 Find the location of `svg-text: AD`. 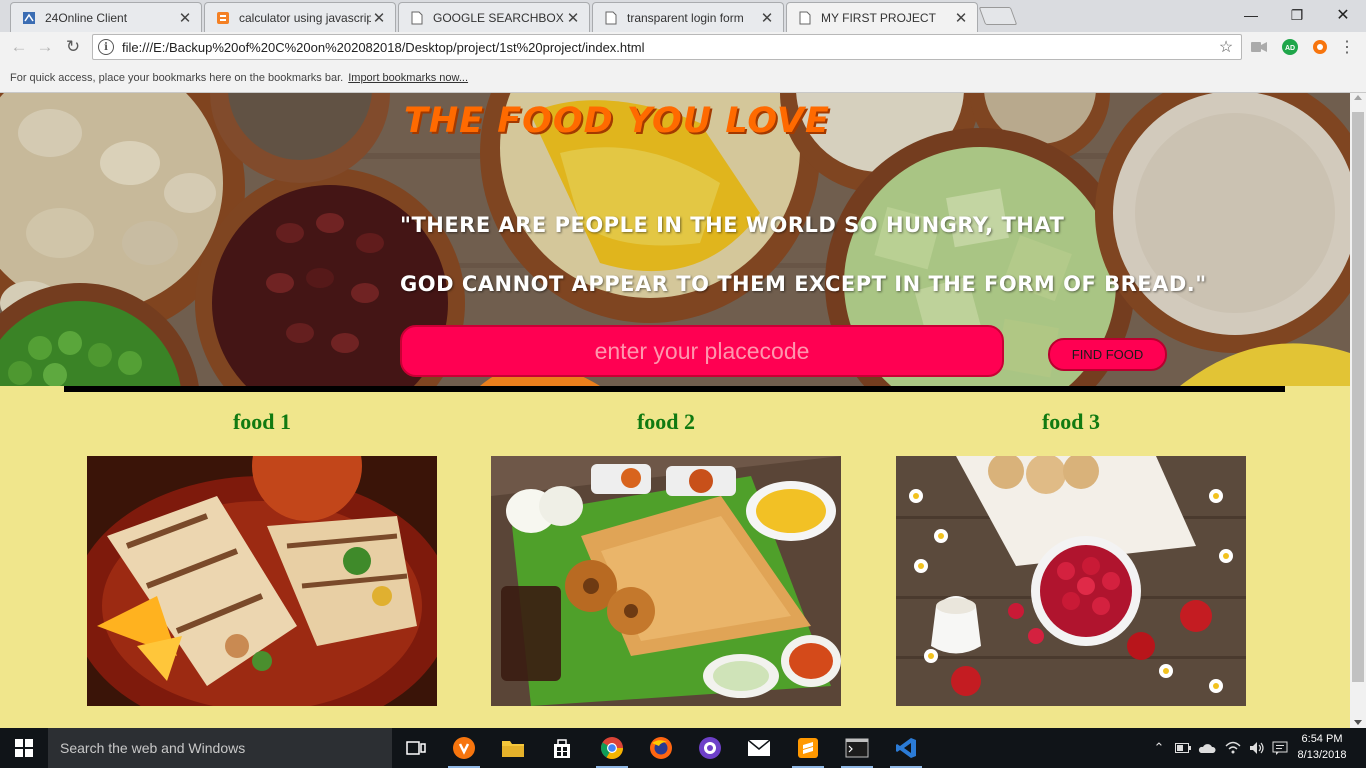

svg-text: AD is located at coordinates (1290, 48).